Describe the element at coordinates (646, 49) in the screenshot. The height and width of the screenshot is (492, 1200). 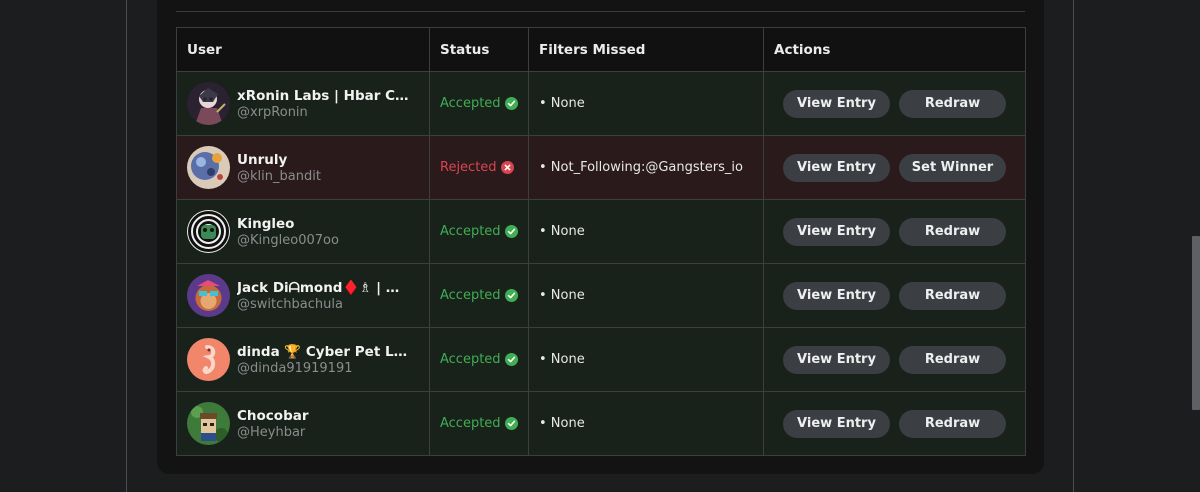
I see `column-header-filters-missed: Filters Missed` at that location.